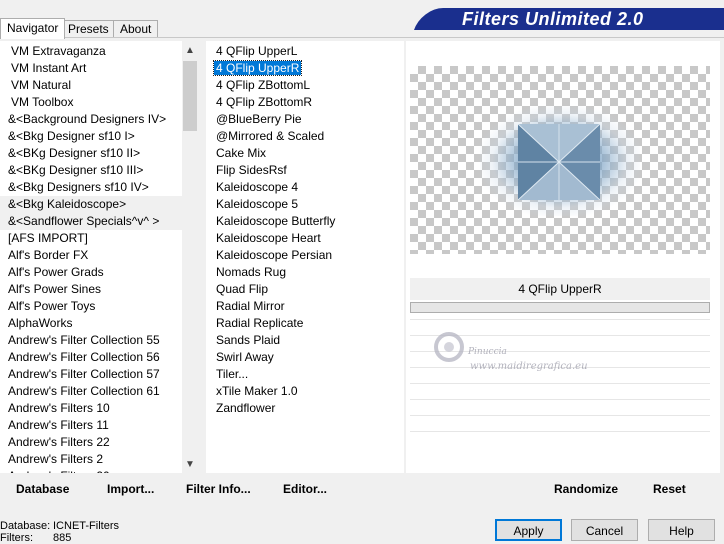 Image resolution: width=724 pixels, height=544 pixels. What do you see at coordinates (560, 307) in the screenshot?
I see `progress-bar` at bounding box center [560, 307].